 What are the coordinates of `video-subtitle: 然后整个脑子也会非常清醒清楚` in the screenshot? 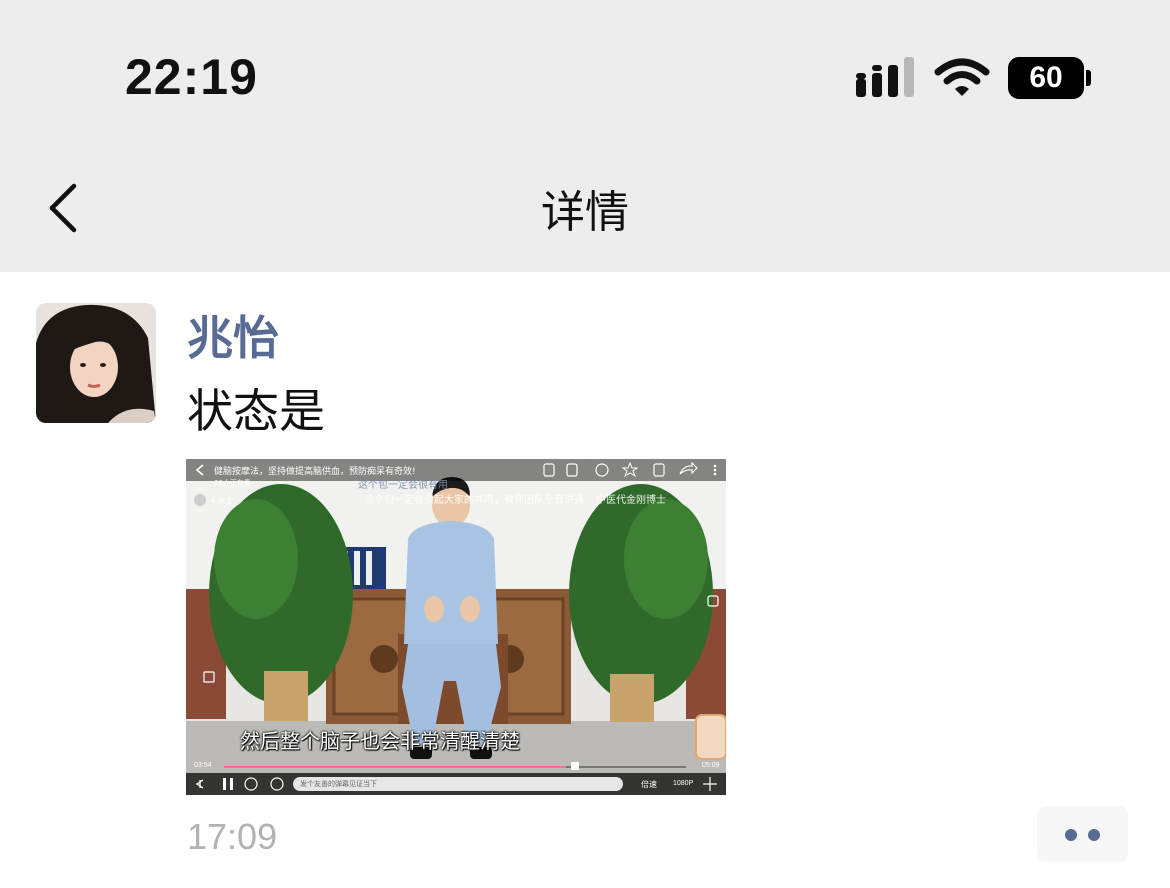 It's located at (380, 741).